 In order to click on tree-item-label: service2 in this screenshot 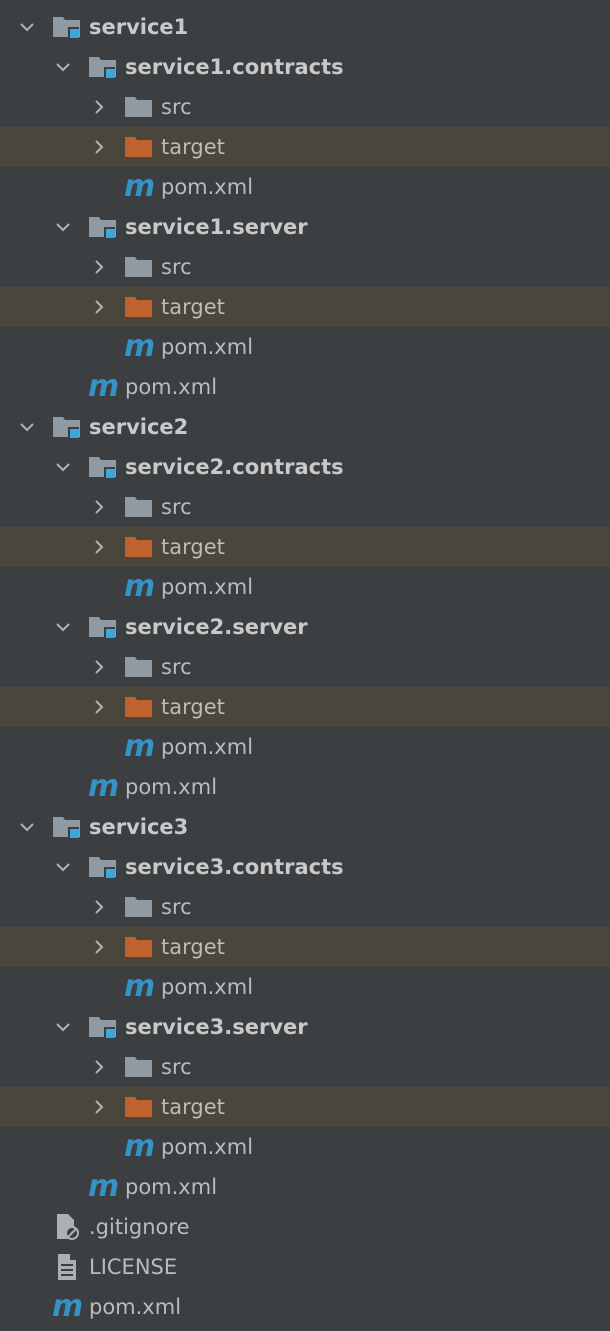, I will do `click(139, 427)`.